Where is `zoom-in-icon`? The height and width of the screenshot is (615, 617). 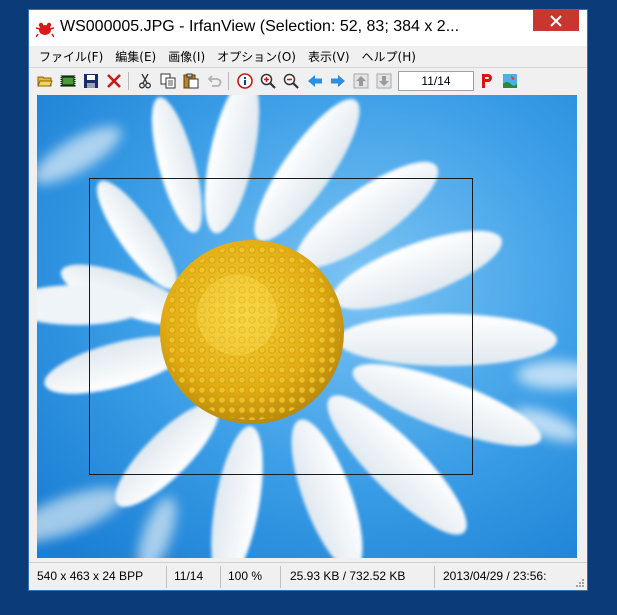 zoom-in-icon is located at coordinates (268, 81).